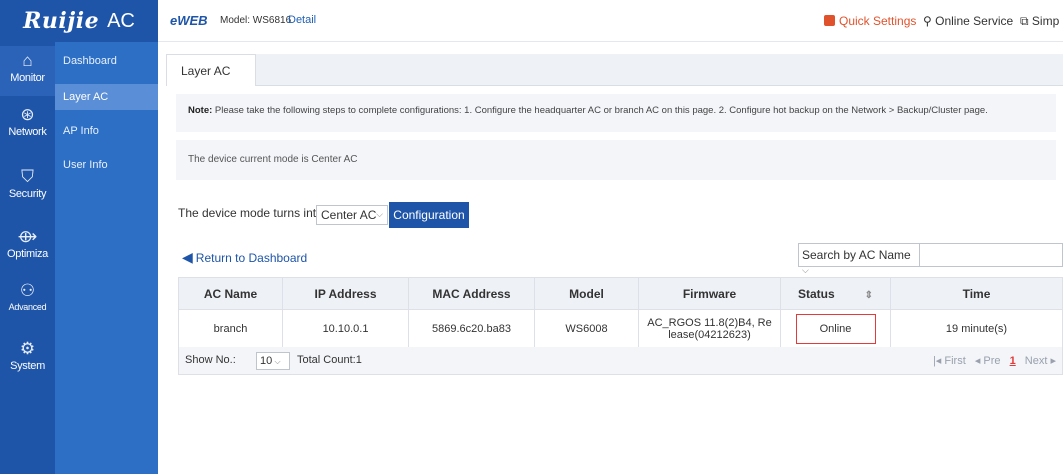 The height and width of the screenshot is (474, 1063). Describe the element at coordinates (929, 21) in the screenshot. I see `headset-icon: ⚲` at that location.